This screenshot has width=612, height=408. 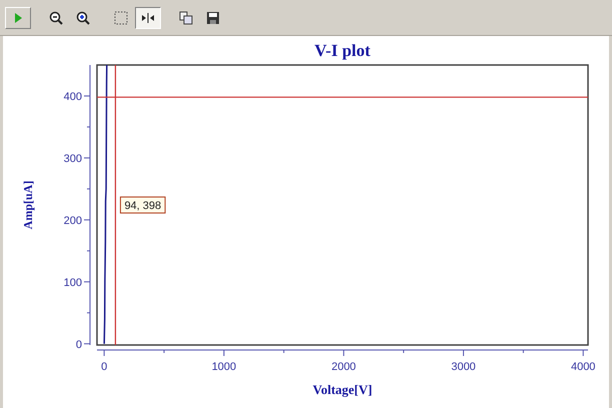 I want to click on annotation: 94, 398, so click(x=143, y=206).